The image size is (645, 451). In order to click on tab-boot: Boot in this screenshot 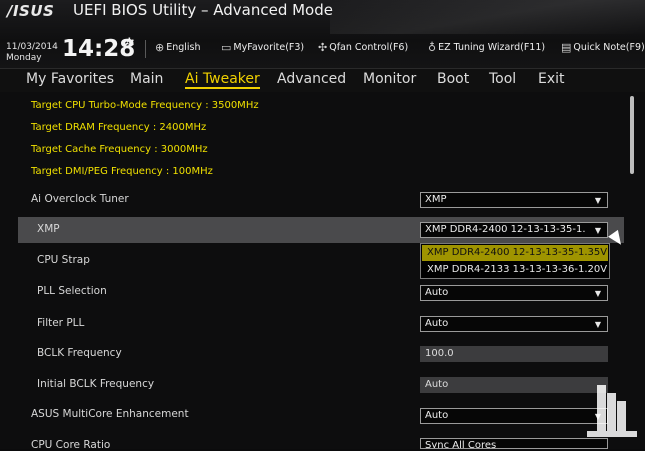, I will do `click(453, 79)`.